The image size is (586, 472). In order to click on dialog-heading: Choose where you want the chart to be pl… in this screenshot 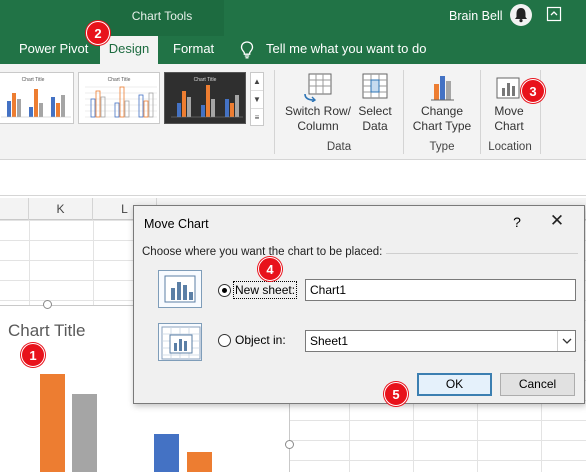, I will do `click(262, 252)`.